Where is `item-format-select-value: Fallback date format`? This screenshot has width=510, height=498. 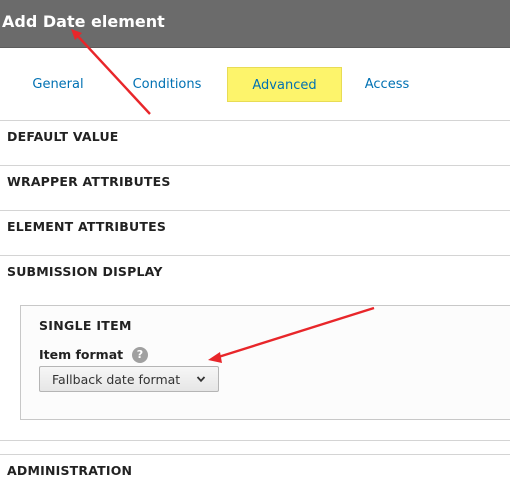
item-format-select-value: Fallback date format is located at coordinates (116, 379).